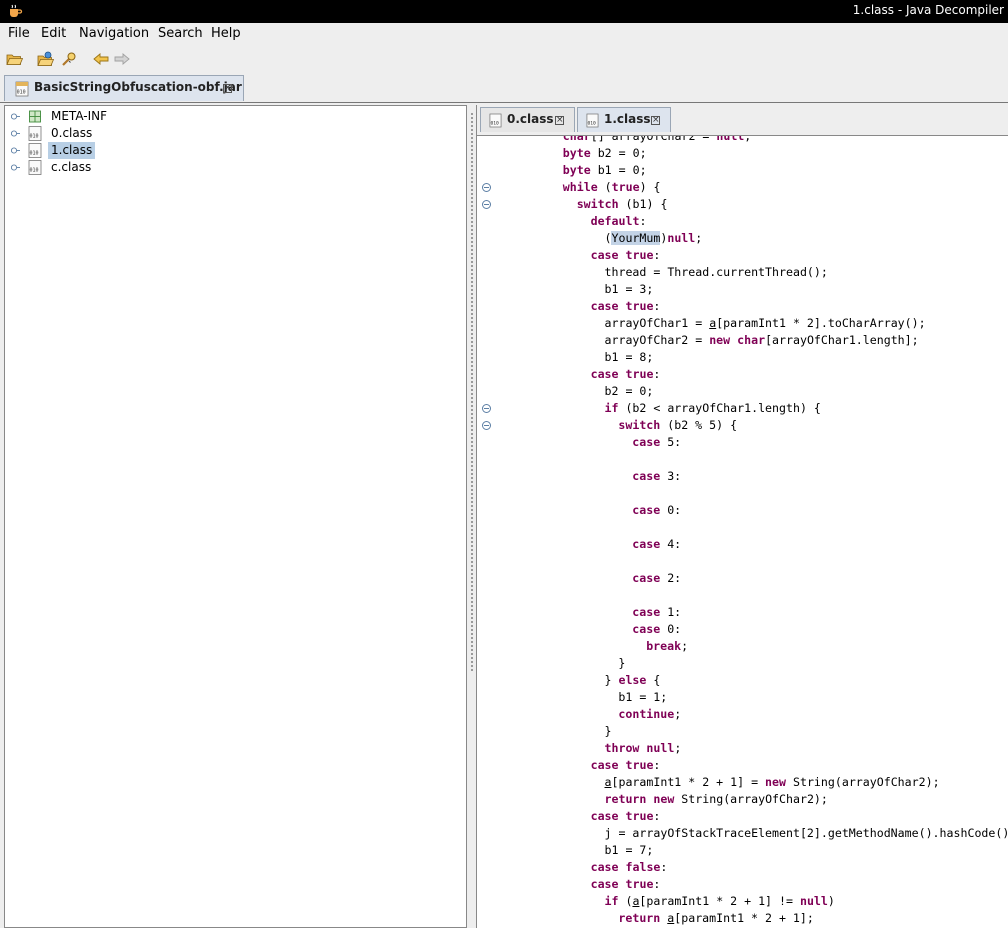 The height and width of the screenshot is (929, 1008). Describe the element at coordinates (605, 153) in the screenshot. I see `code-line: byte b2 = 0;` at that location.